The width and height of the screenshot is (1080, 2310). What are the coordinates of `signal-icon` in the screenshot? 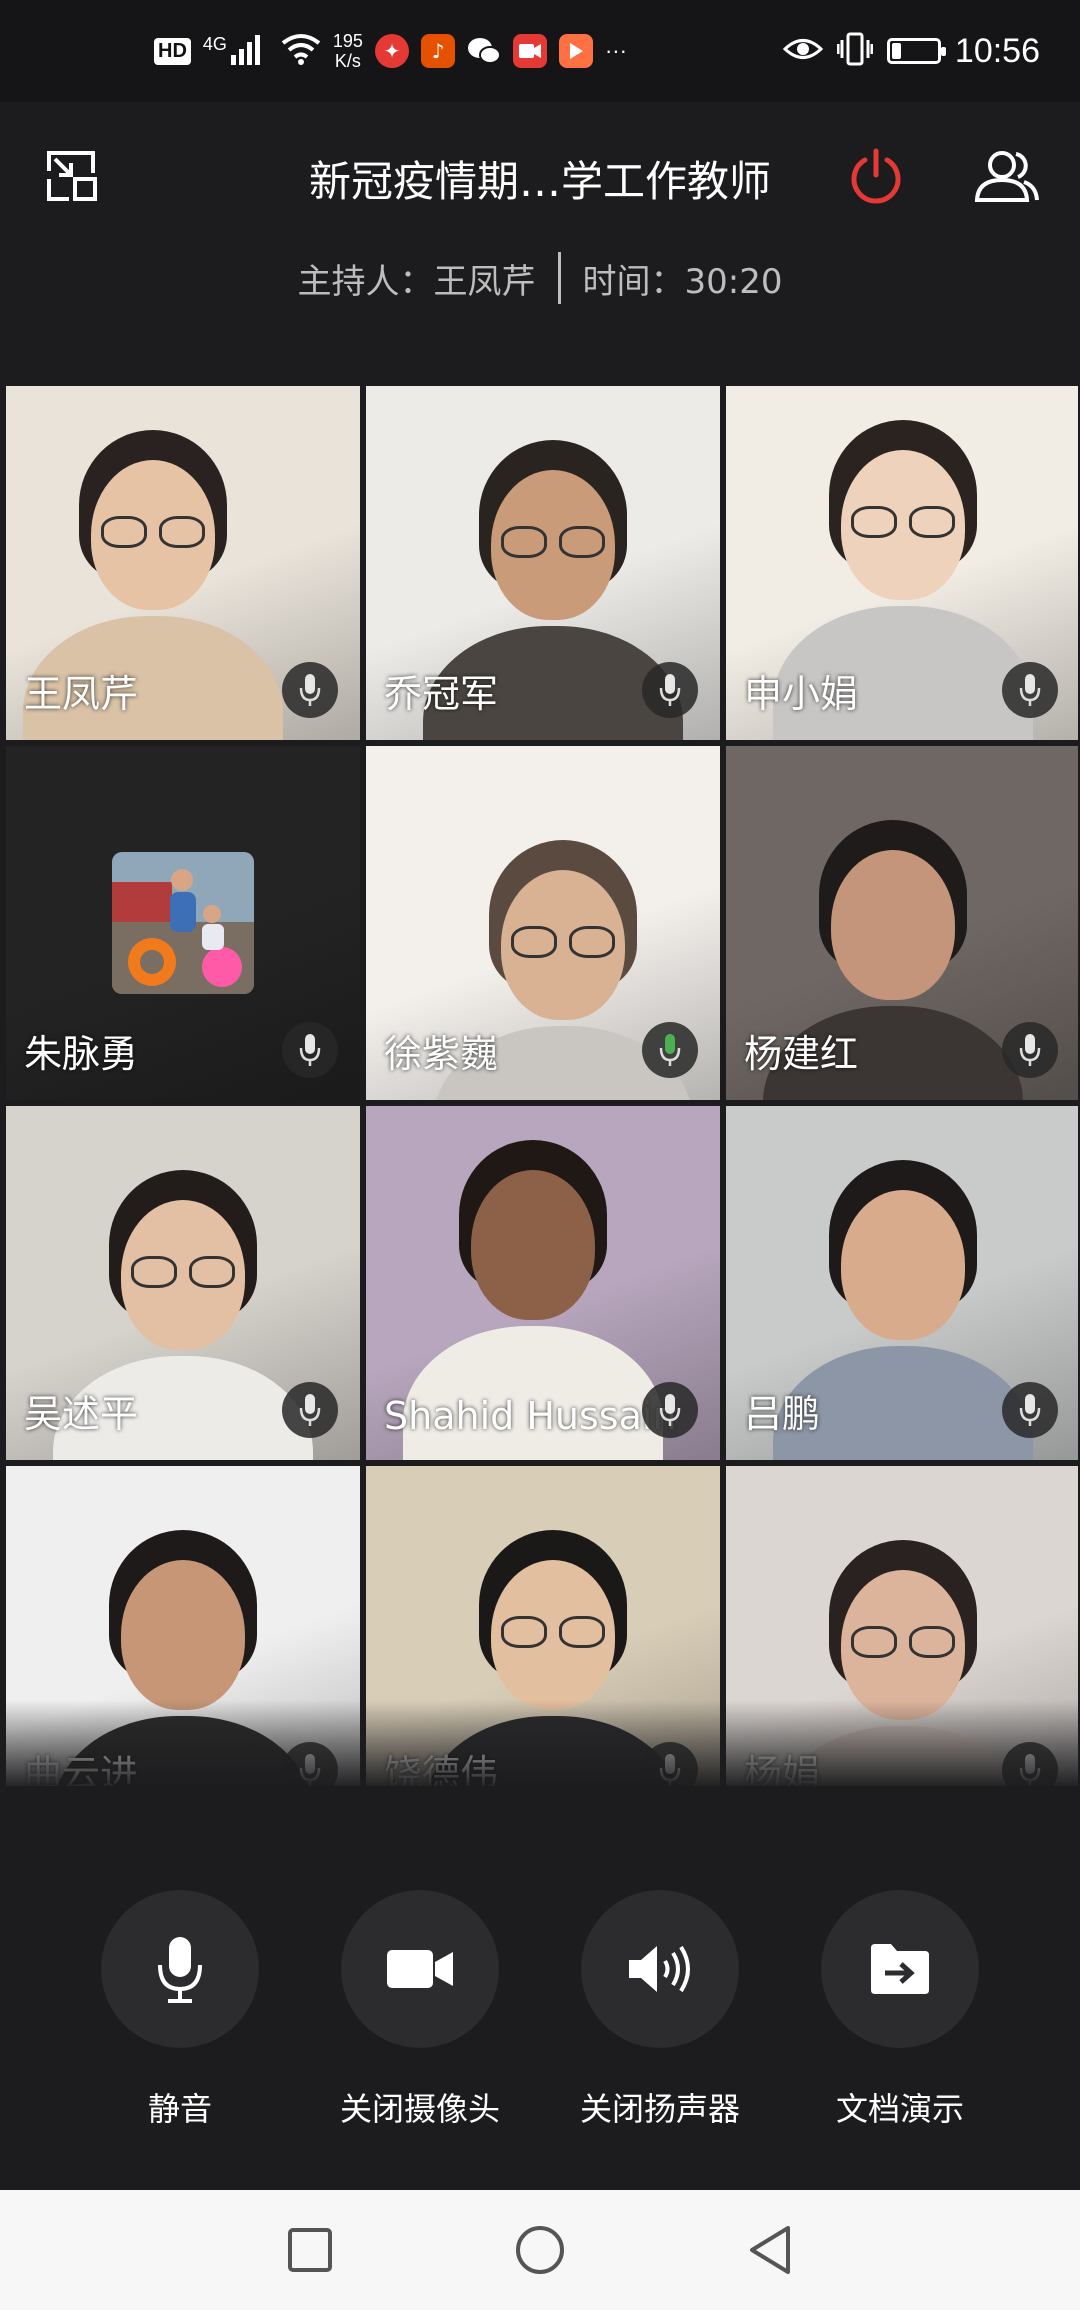 It's located at (249, 51).